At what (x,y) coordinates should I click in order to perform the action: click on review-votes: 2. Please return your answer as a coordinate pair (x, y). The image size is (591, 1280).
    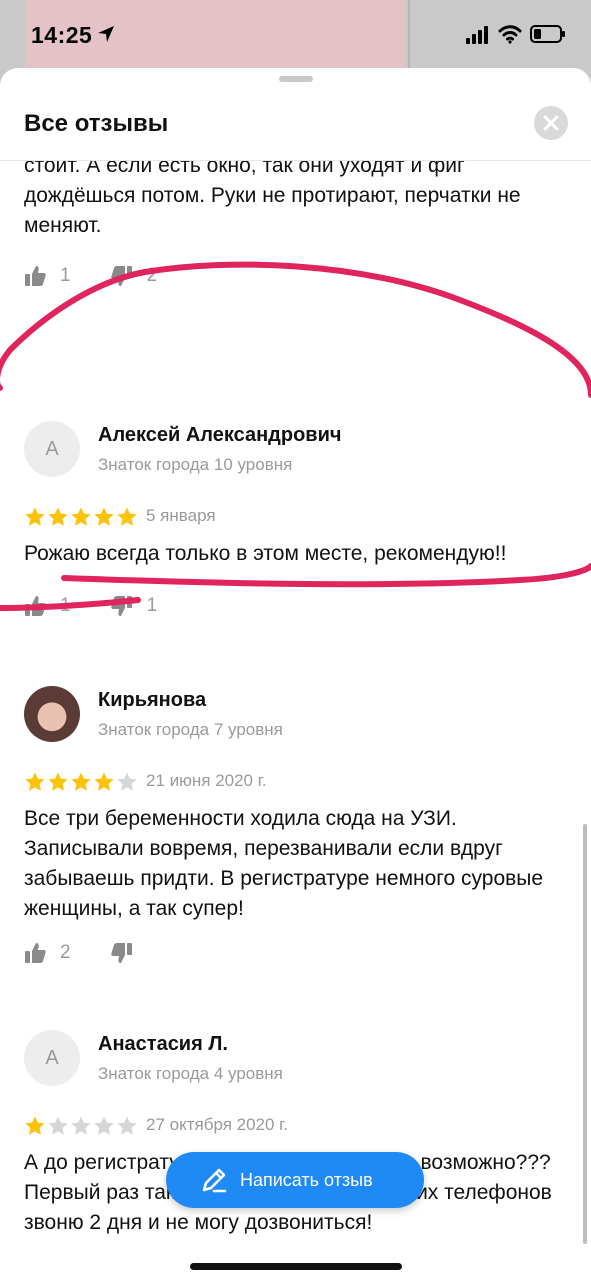
    Looking at the image, I should click on (105, 953).